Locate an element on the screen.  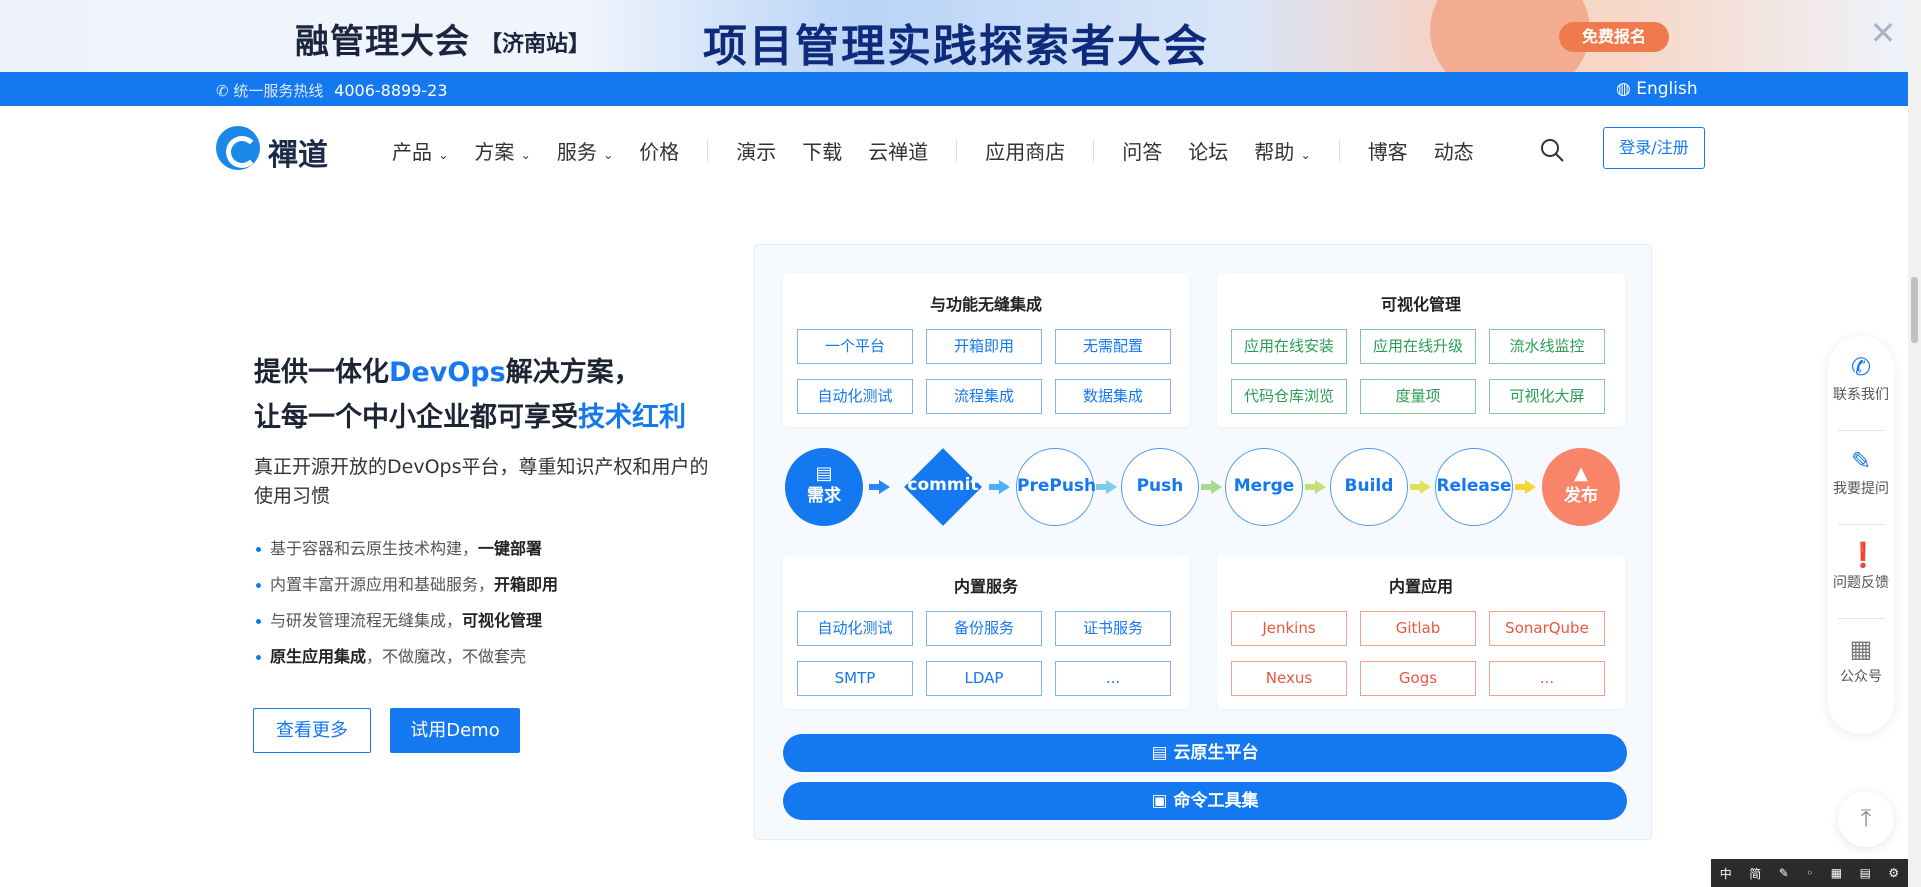
back-to-top-icon: ⤒ is located at coordinates (1866, 819).